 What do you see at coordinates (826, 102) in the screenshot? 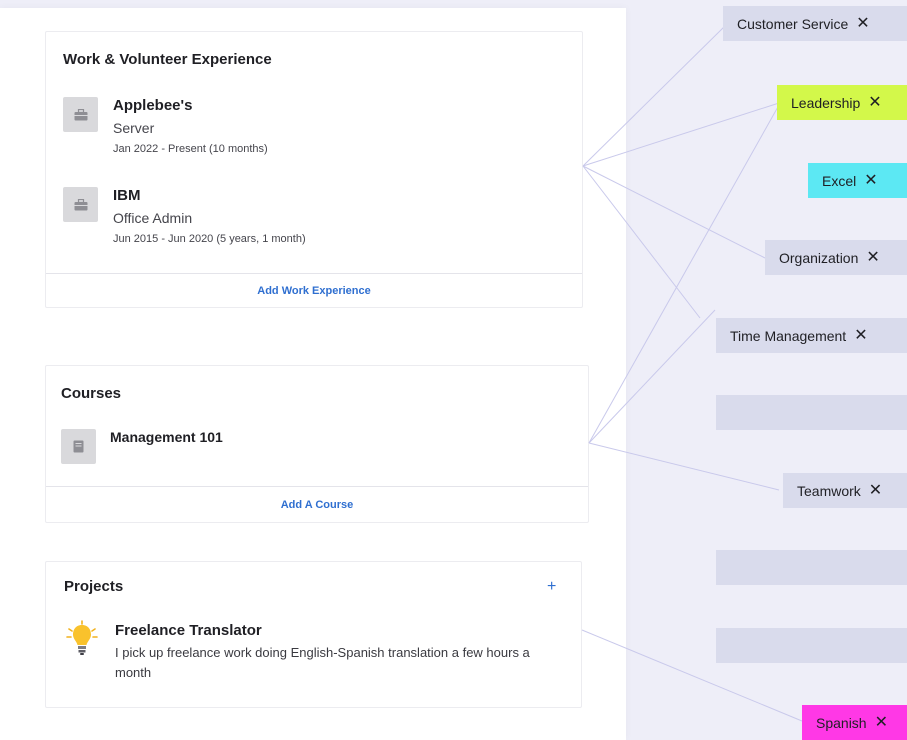
I see `skill-tag-label: Leadership` at bounding box center [826, 102].